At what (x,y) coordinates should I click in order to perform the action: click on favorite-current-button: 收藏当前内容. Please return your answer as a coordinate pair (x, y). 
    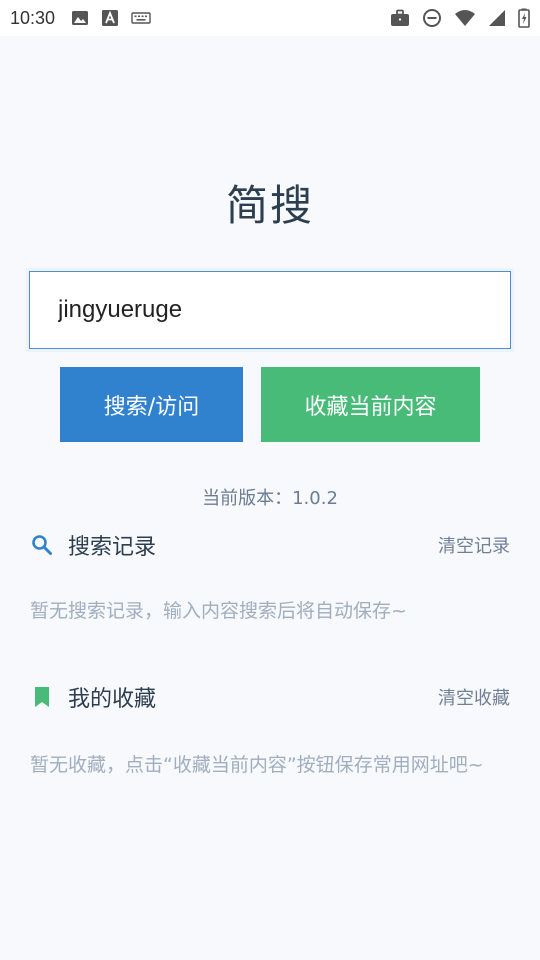
    Looking at the image, I should click on (370, 404).